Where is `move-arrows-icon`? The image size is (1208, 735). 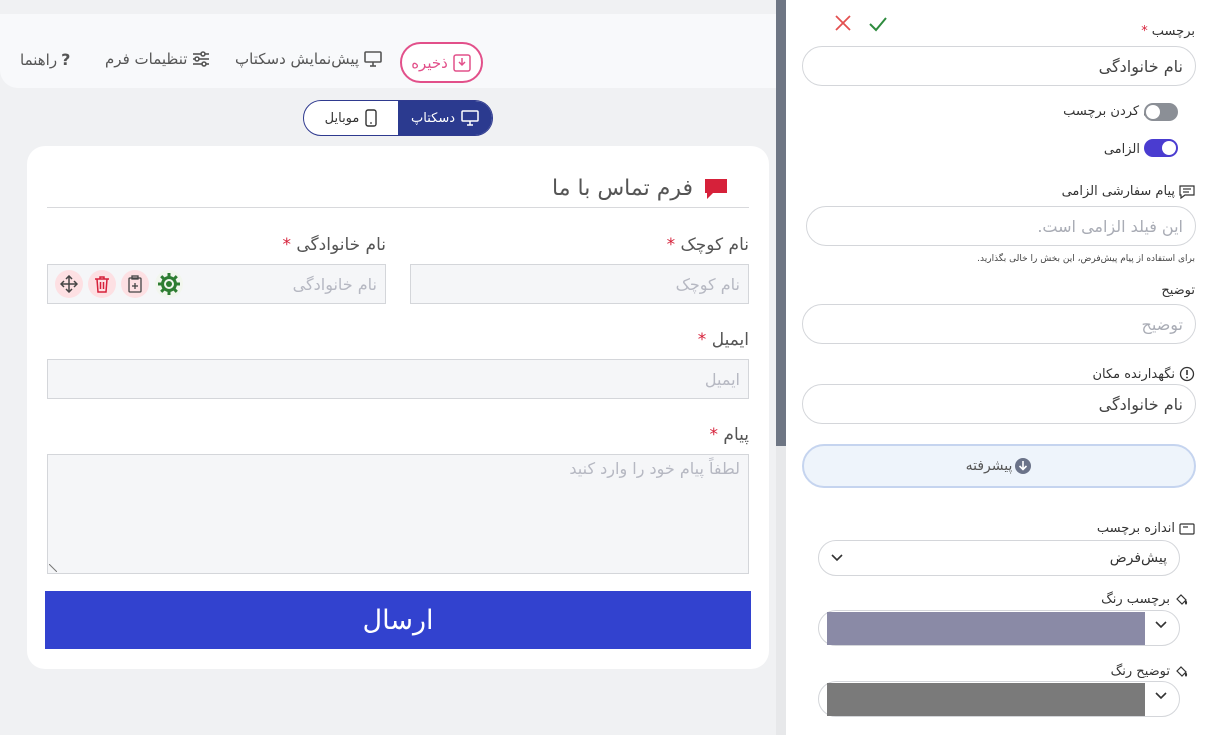 move-arrows-icon is located at coordinates (69, 284).